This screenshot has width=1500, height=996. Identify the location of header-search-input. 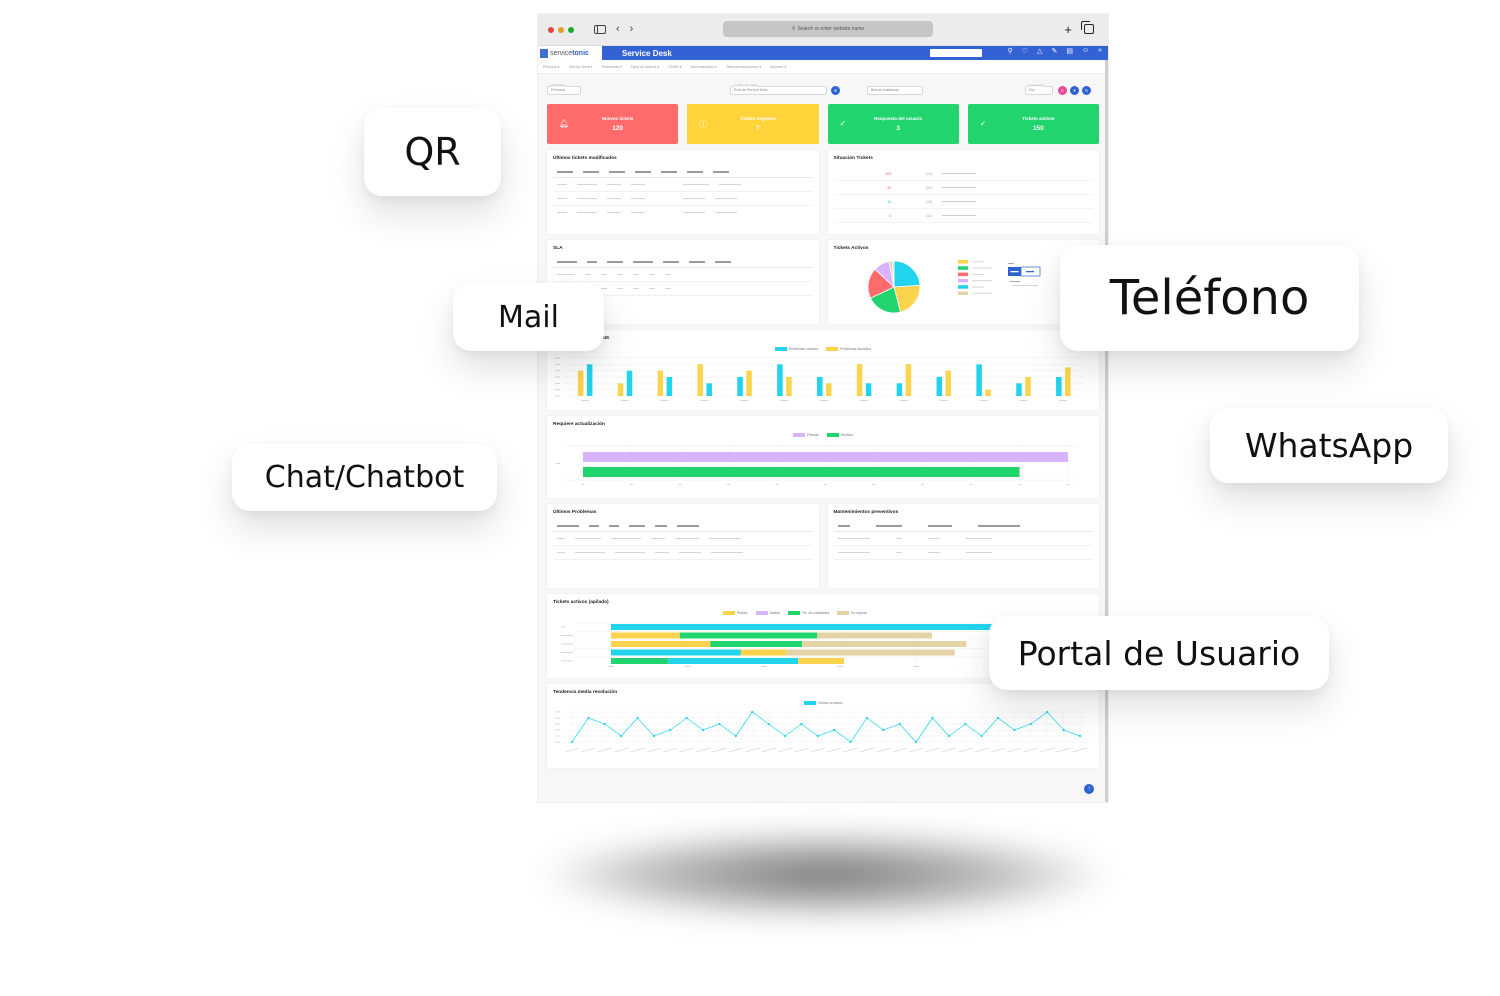
(956, 53).